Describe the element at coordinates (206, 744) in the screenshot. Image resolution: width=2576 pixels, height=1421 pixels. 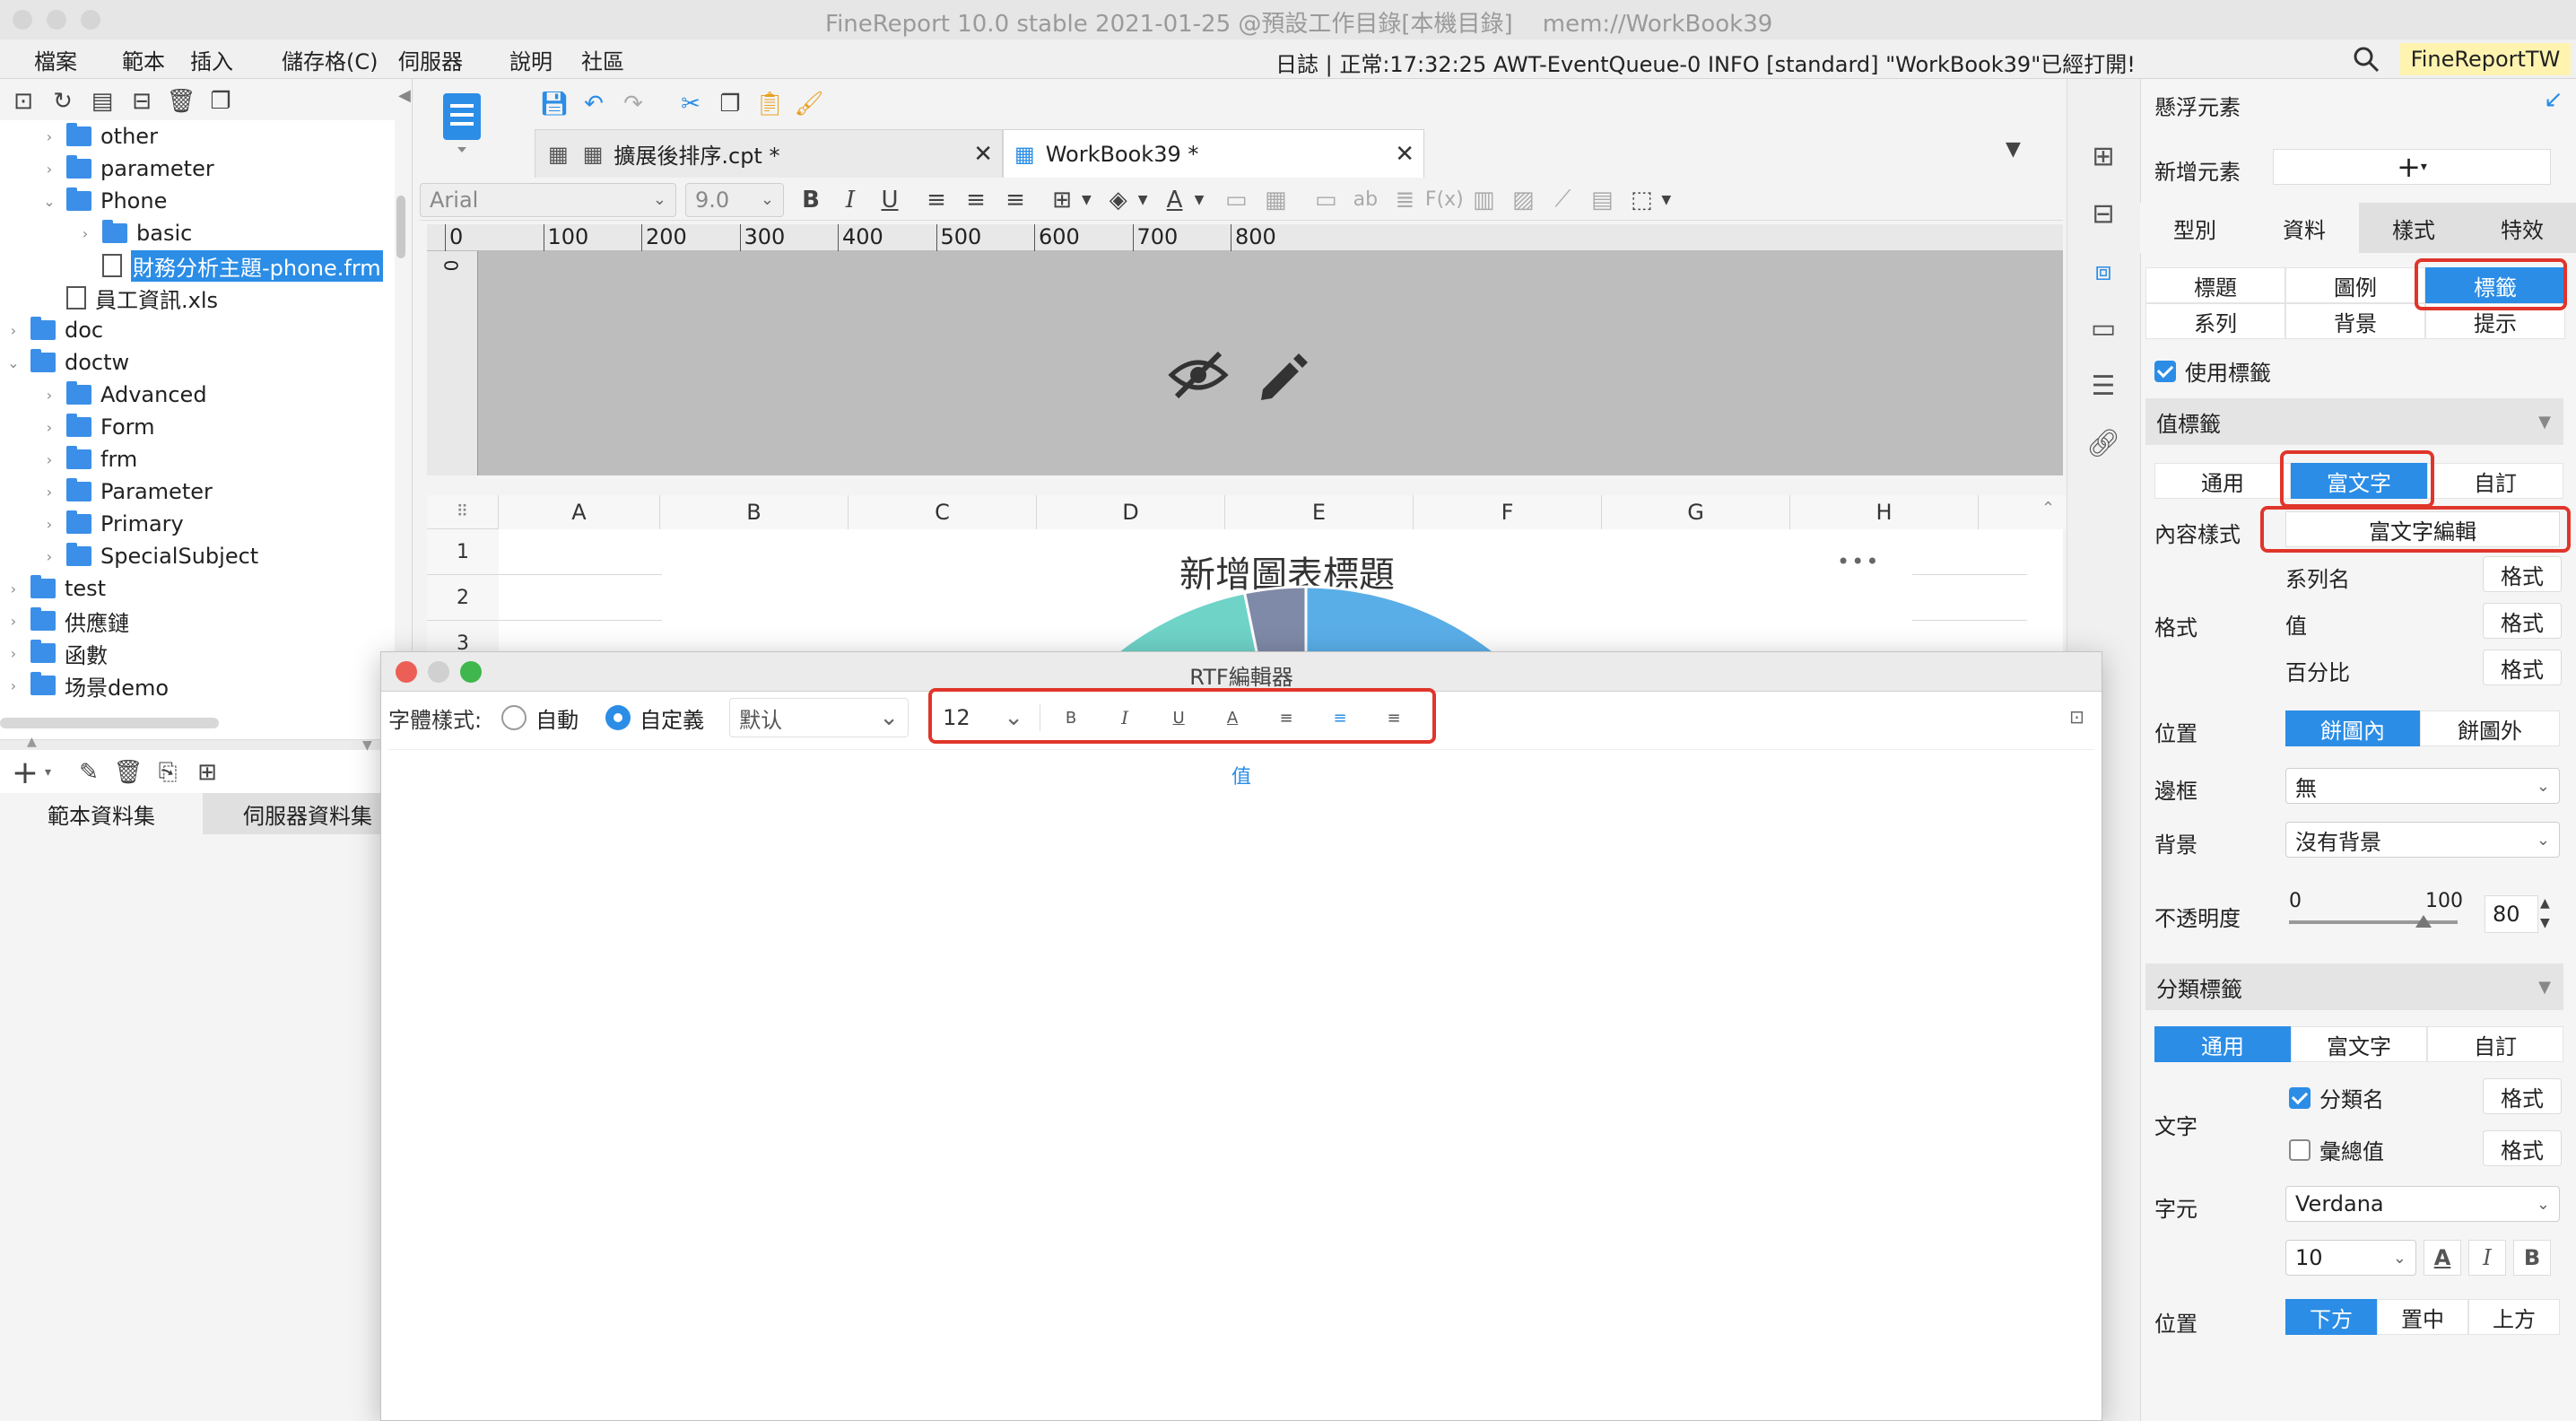
I see `splitter: ▲ ▼` at that location.